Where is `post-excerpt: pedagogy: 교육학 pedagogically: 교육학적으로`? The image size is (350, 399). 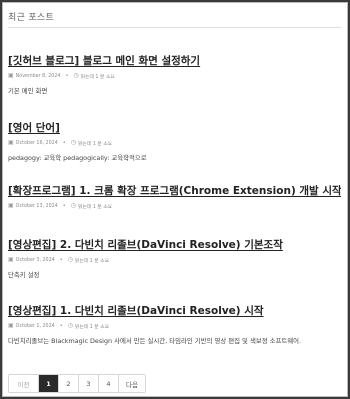
post-excerpt: pedagogy: 교육학 pedagogically: 교육학적으로 is located at coordinates (77, 158).